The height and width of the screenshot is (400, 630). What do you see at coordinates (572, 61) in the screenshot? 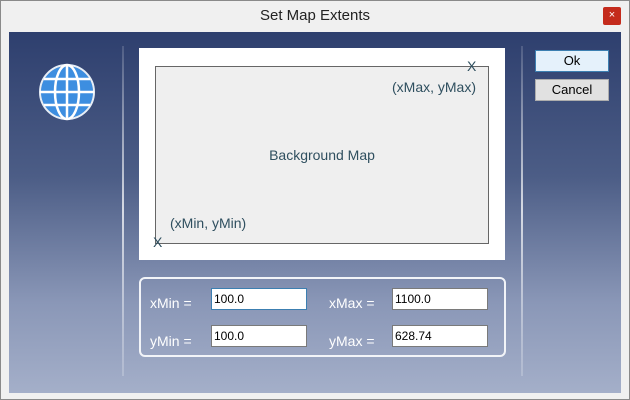
I see `ok-button: Ok` at bounding box center [572, 61].